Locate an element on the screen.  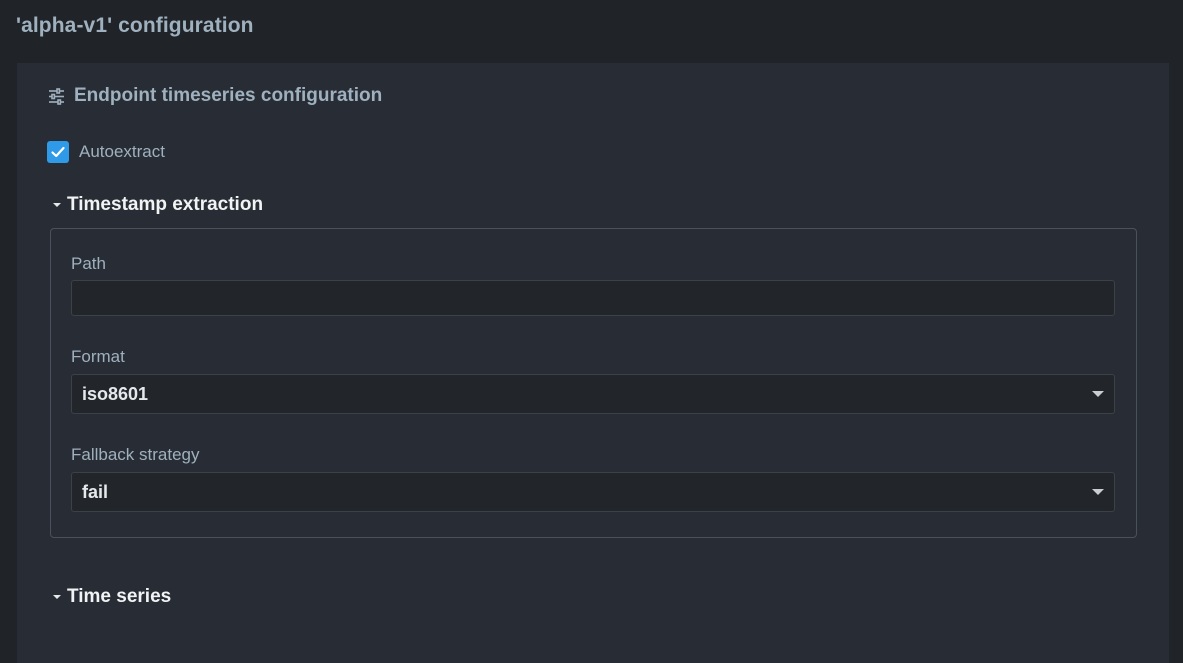
autoextract-checkbox is located at coordinates (58, 152).